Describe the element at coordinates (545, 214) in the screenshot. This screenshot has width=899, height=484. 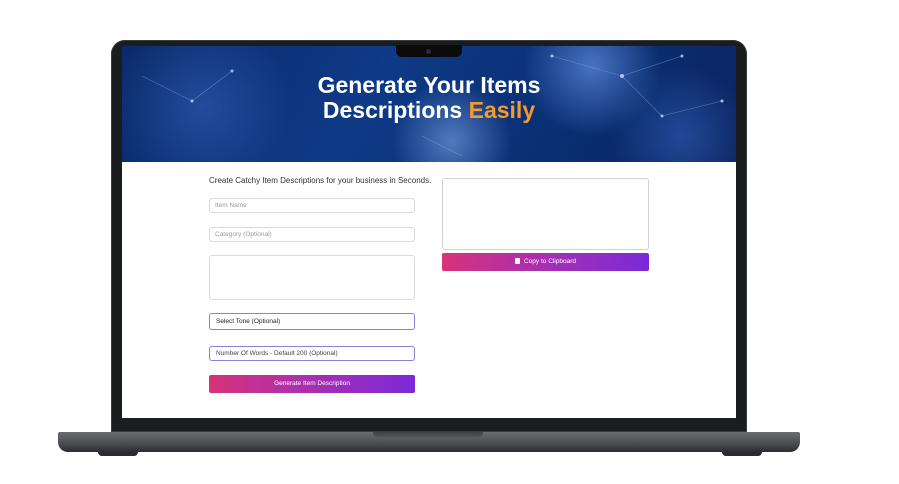
I see `output-textarea` at that location.